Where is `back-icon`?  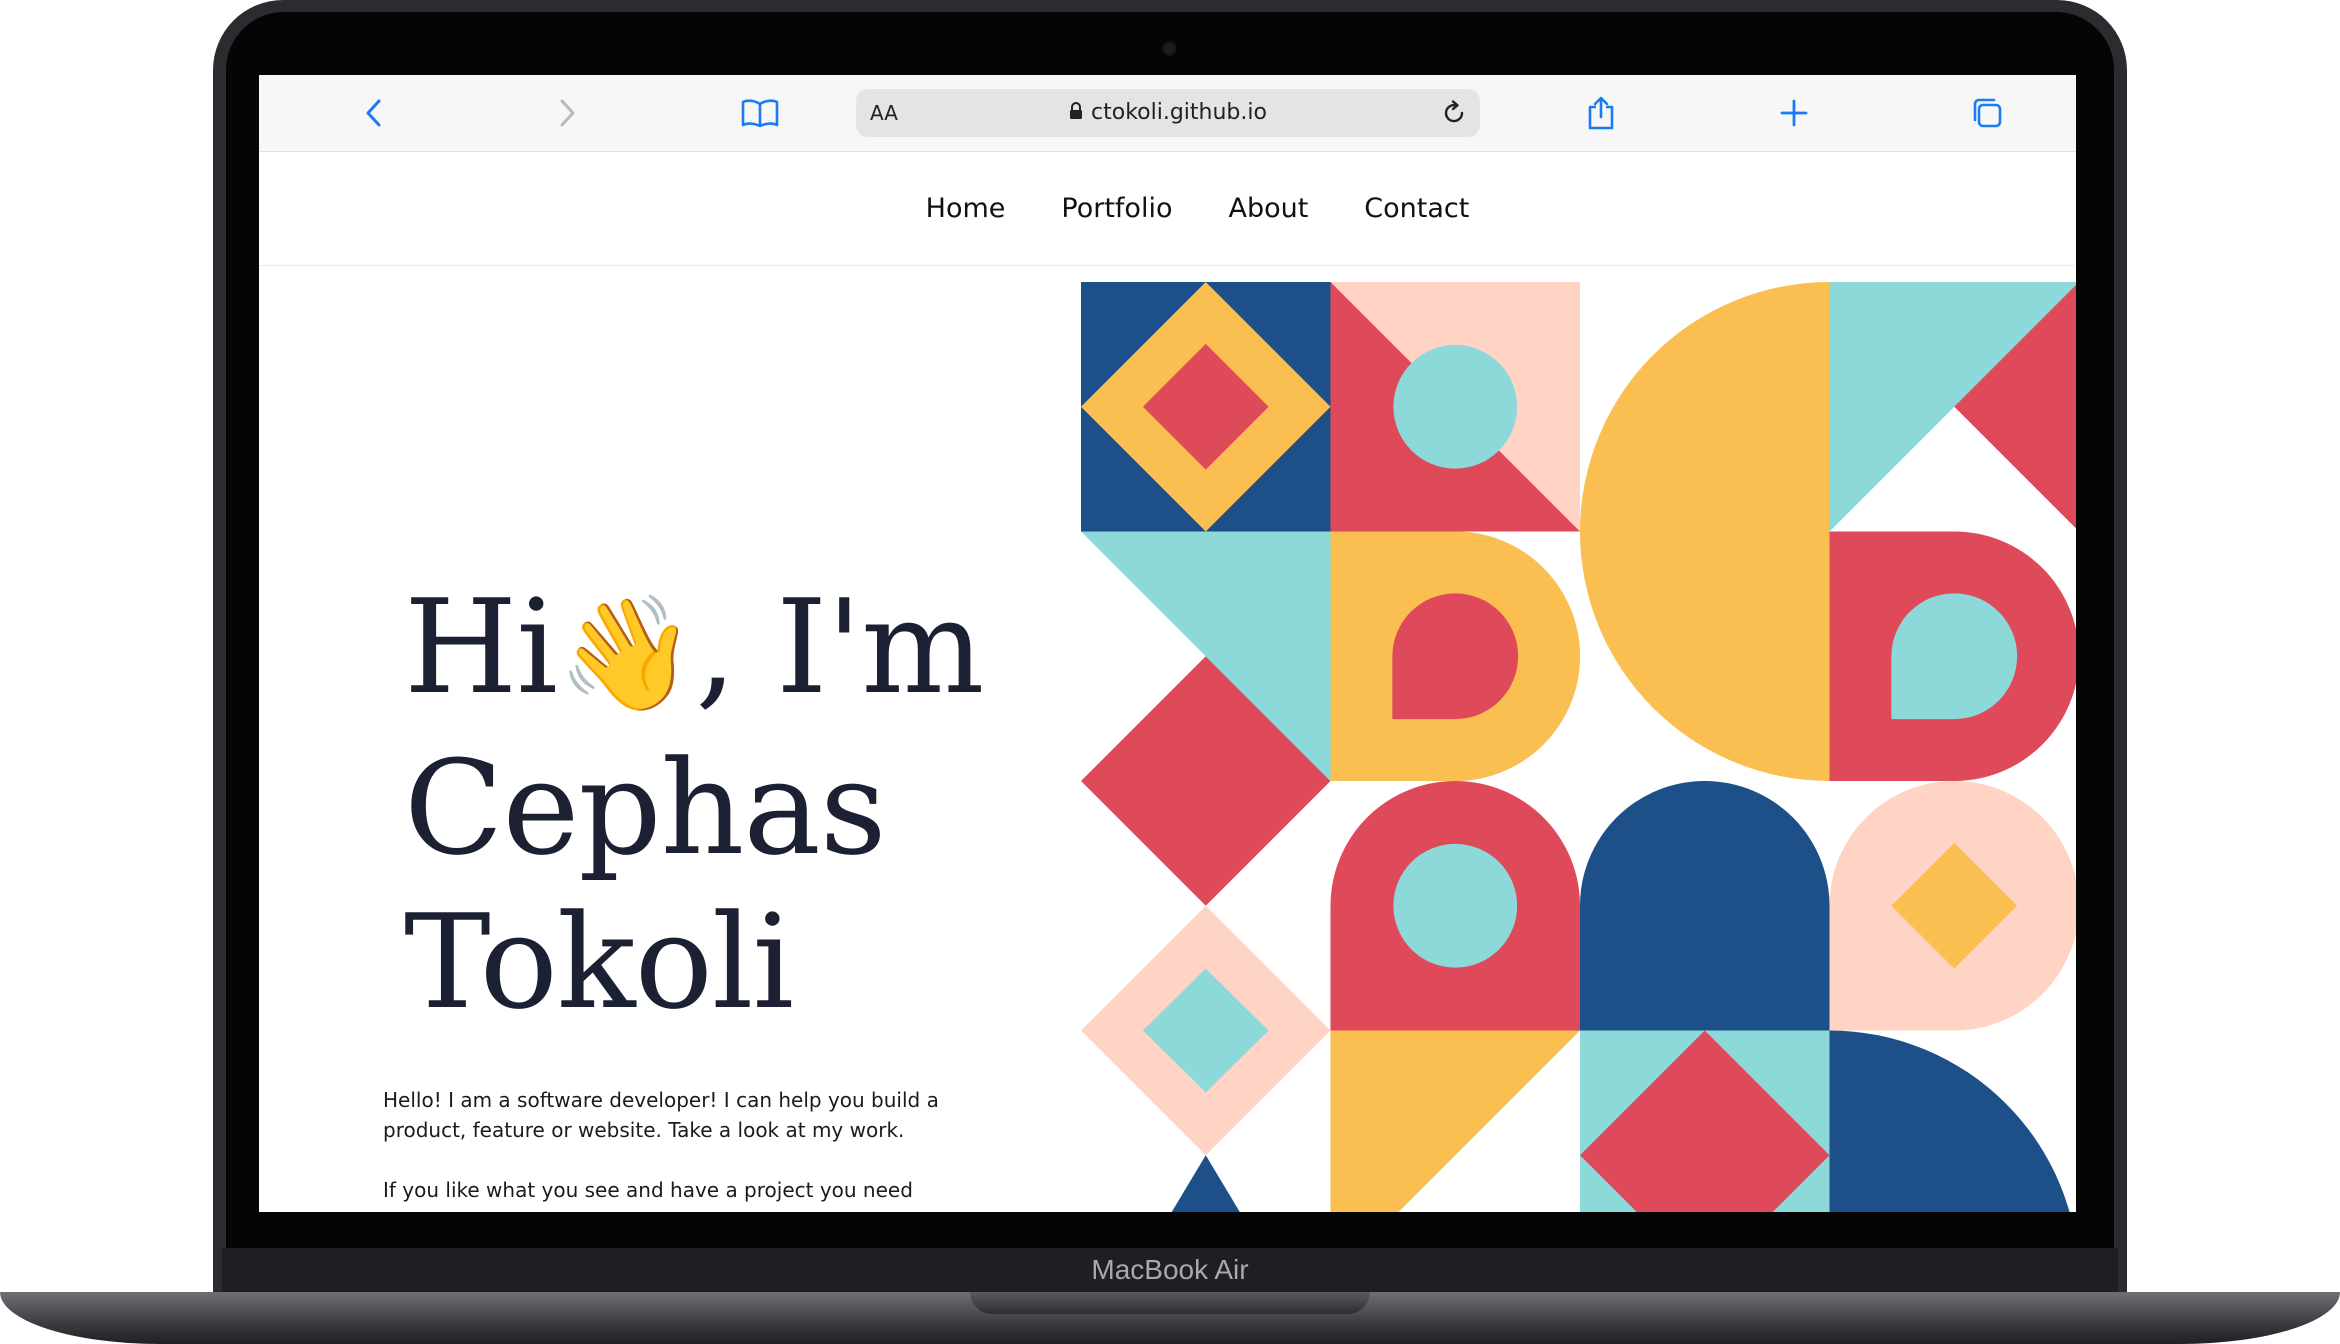
back-icon is located at coordinates (374, 113).